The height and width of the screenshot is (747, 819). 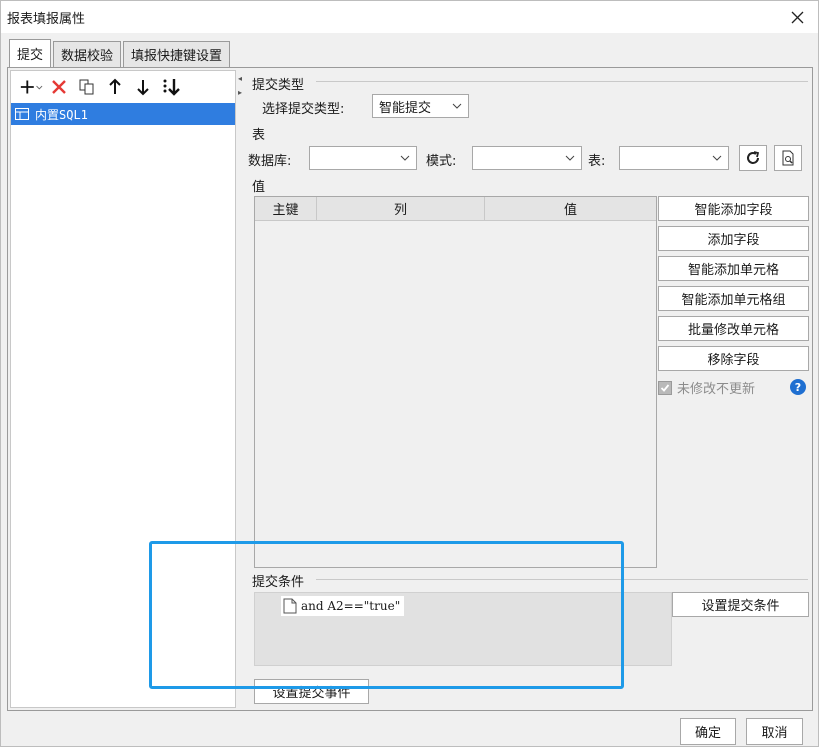 I want to click on help-icon: ?, so click(x=798, y=387).